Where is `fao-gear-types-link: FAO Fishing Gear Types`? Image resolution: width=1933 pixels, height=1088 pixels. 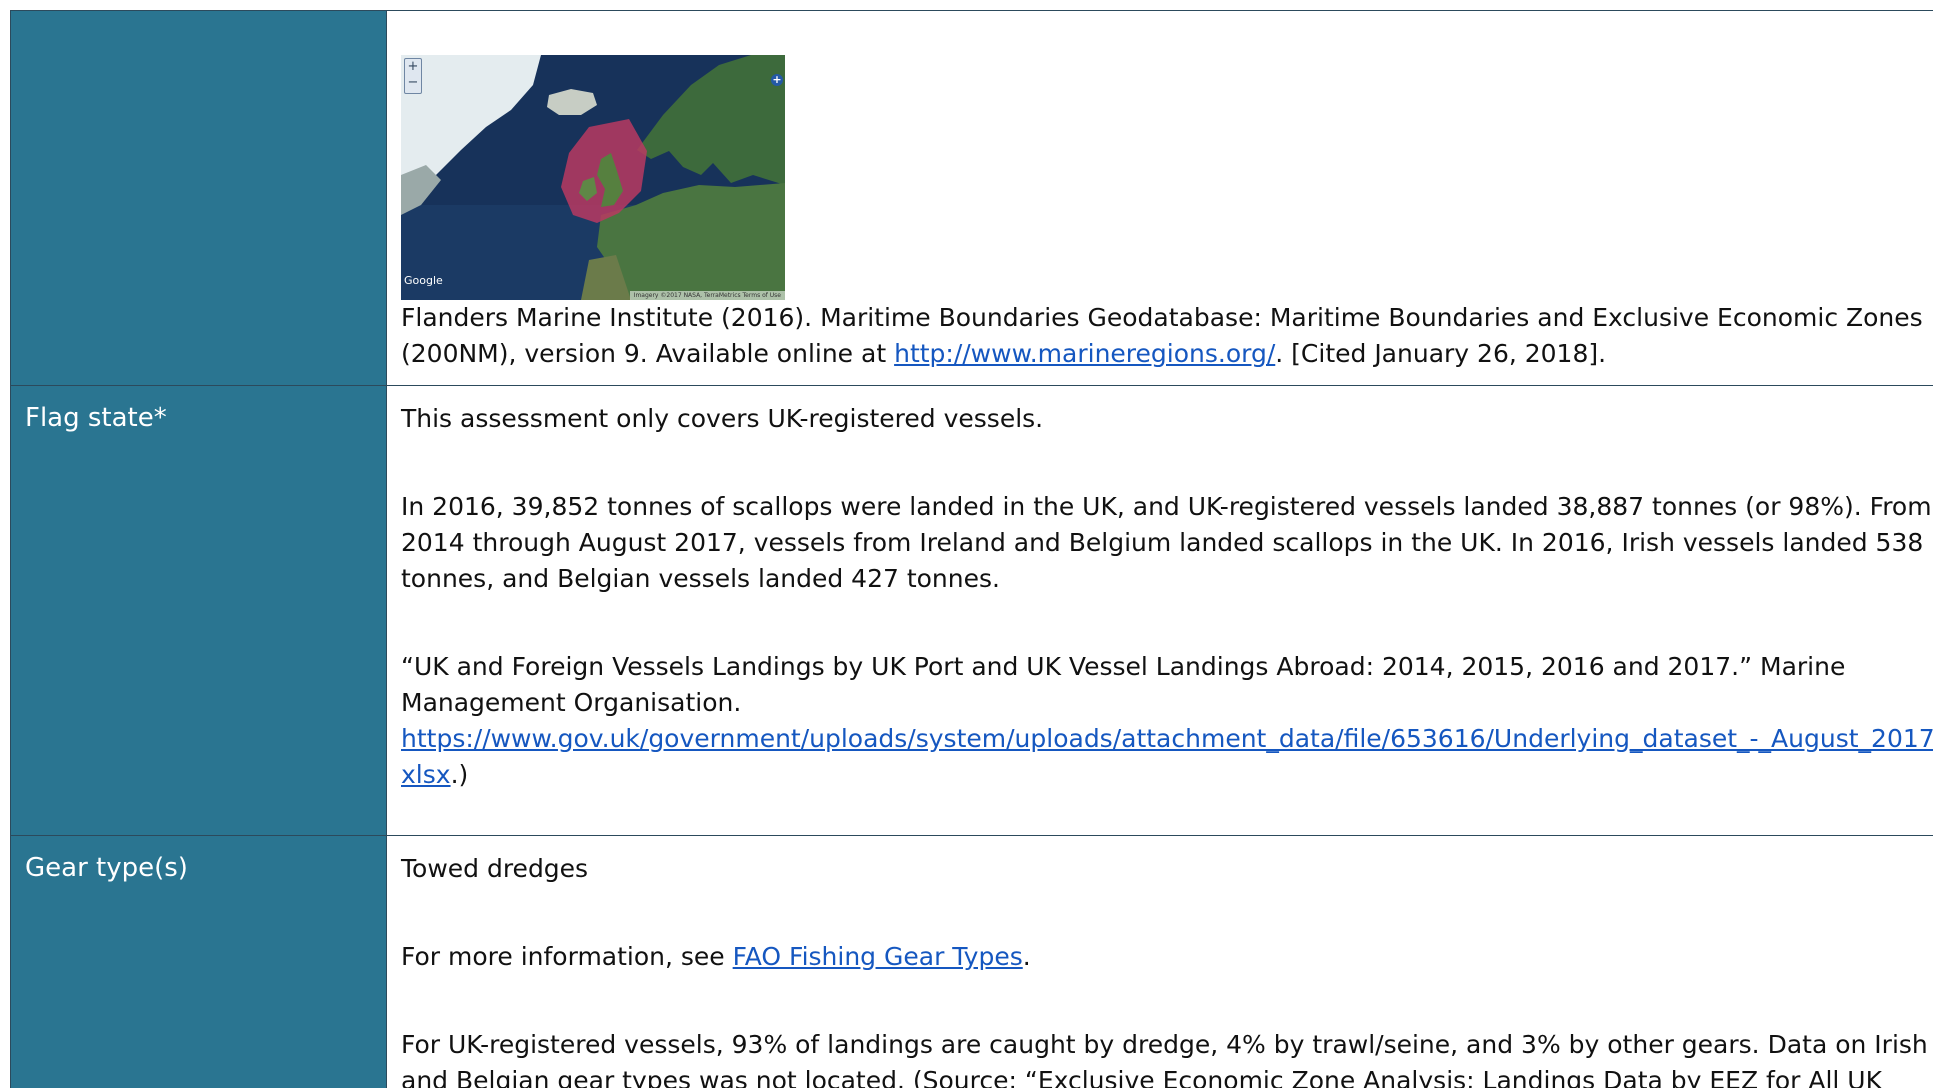
fao-gear-types-link: FAO Fishing Gear Types is located at coordinates (878, 956).